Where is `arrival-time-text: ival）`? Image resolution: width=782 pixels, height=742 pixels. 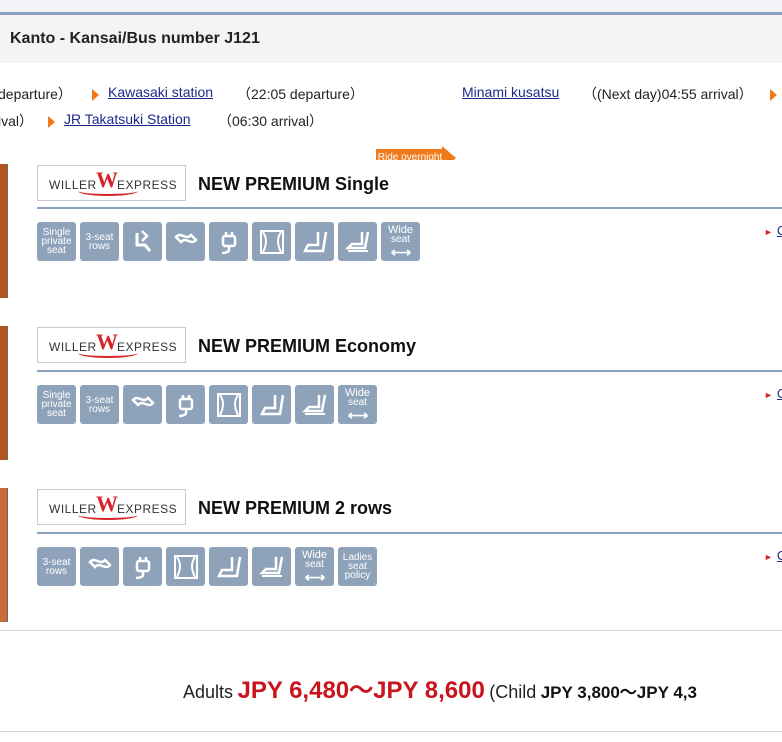 arrival-time-text: ival） is located at coordinates (17, 121).